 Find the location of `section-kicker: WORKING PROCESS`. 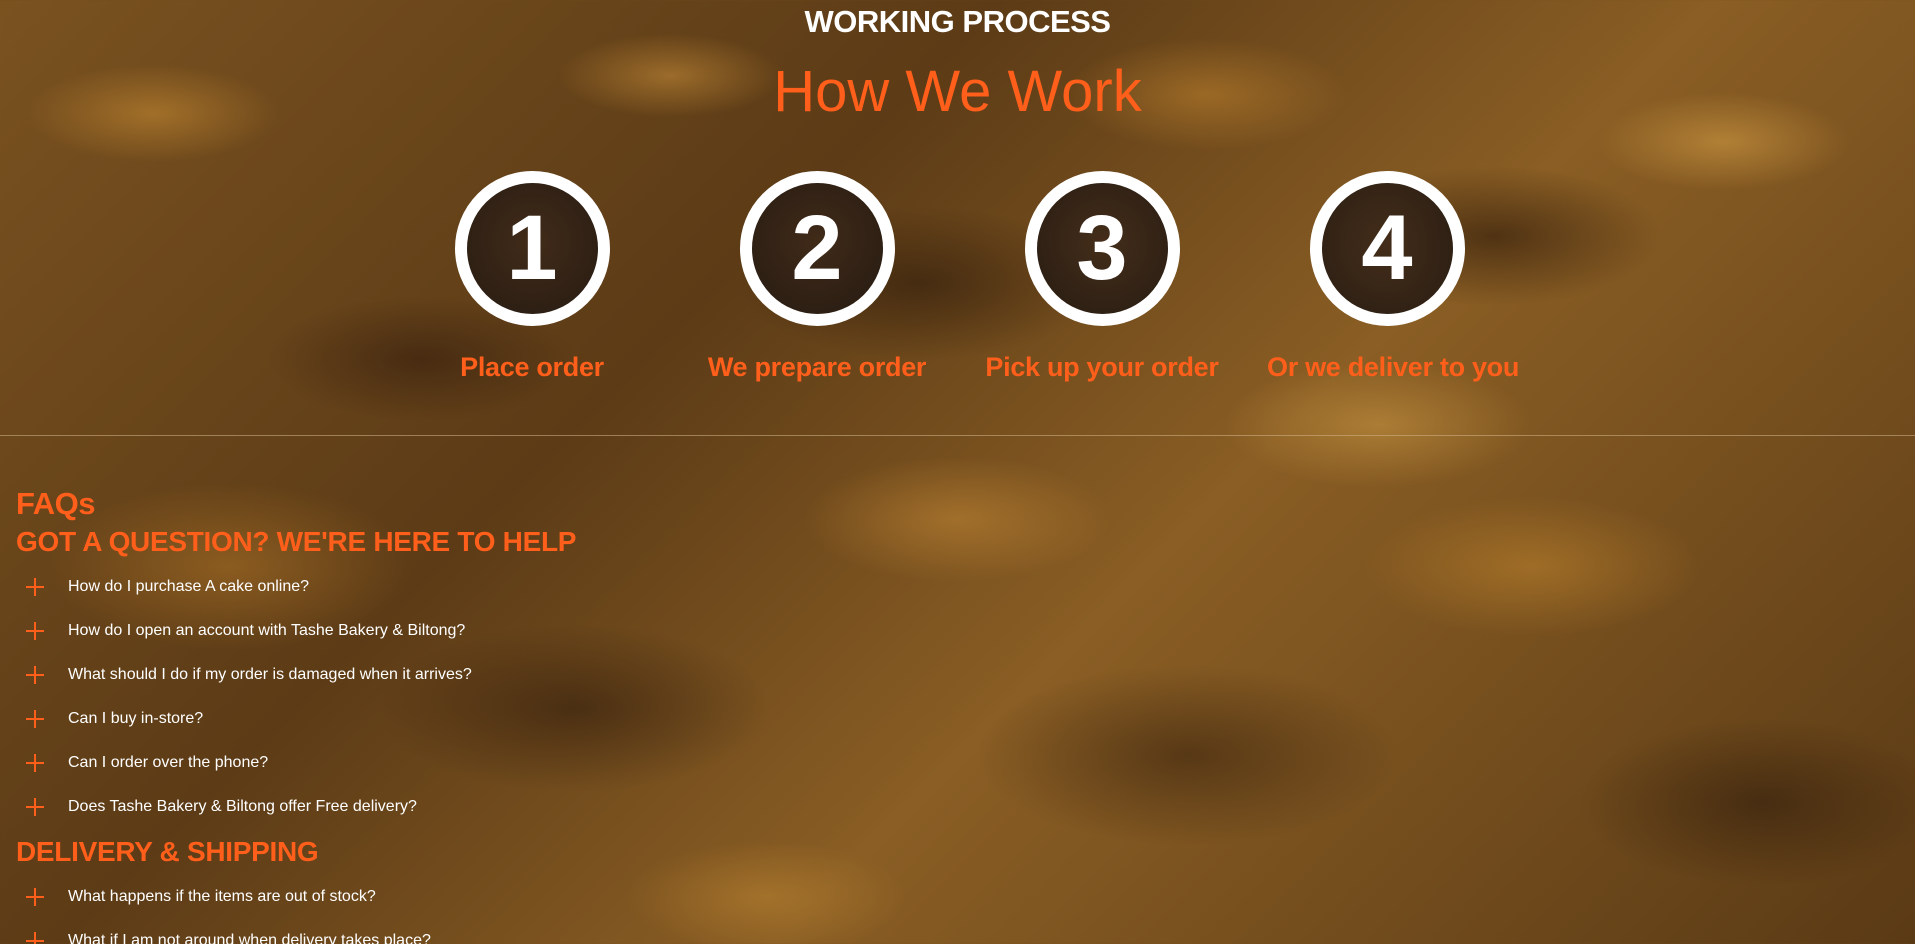

section-kicker: WORKING PROCESS is located at coordinates (957, 21).